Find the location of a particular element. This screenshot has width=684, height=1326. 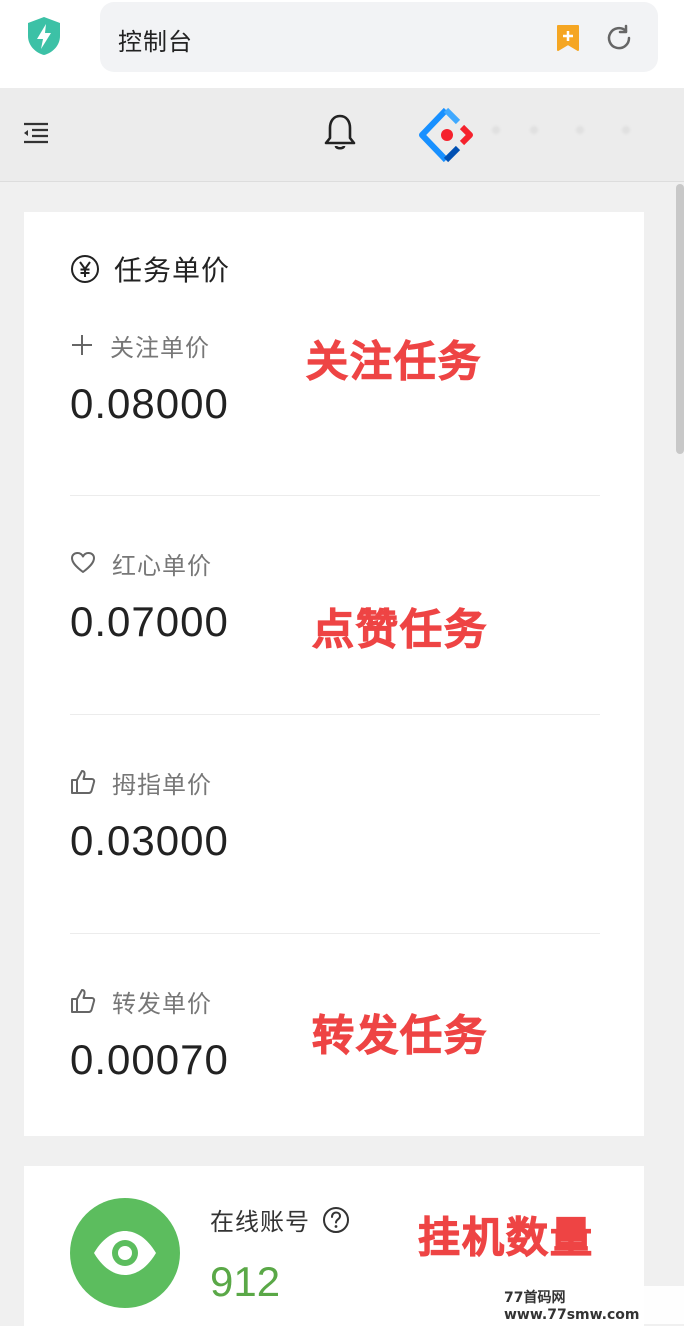

card-header: 任务单价 is located at coordinates (150, 269).